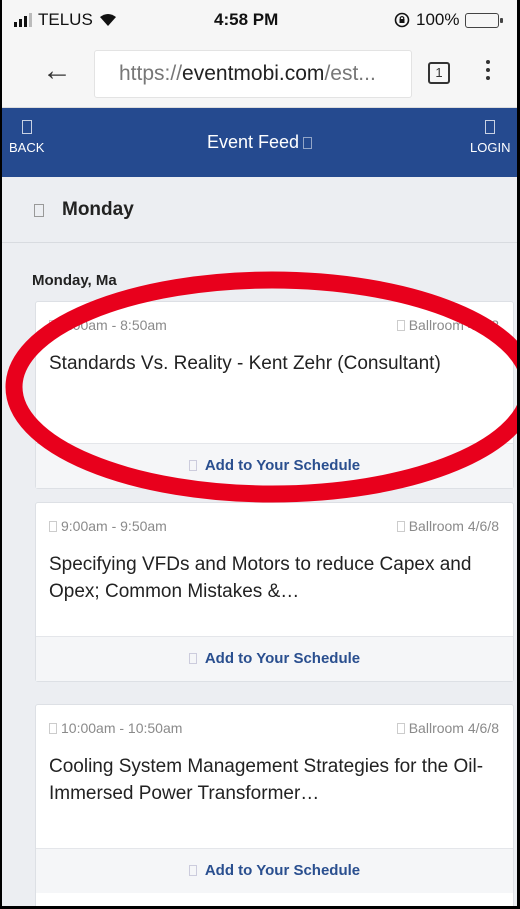 Image resolution: width=520 pixels, height=909 pixels. I want to click on wifi-icon, so click(107, 20).